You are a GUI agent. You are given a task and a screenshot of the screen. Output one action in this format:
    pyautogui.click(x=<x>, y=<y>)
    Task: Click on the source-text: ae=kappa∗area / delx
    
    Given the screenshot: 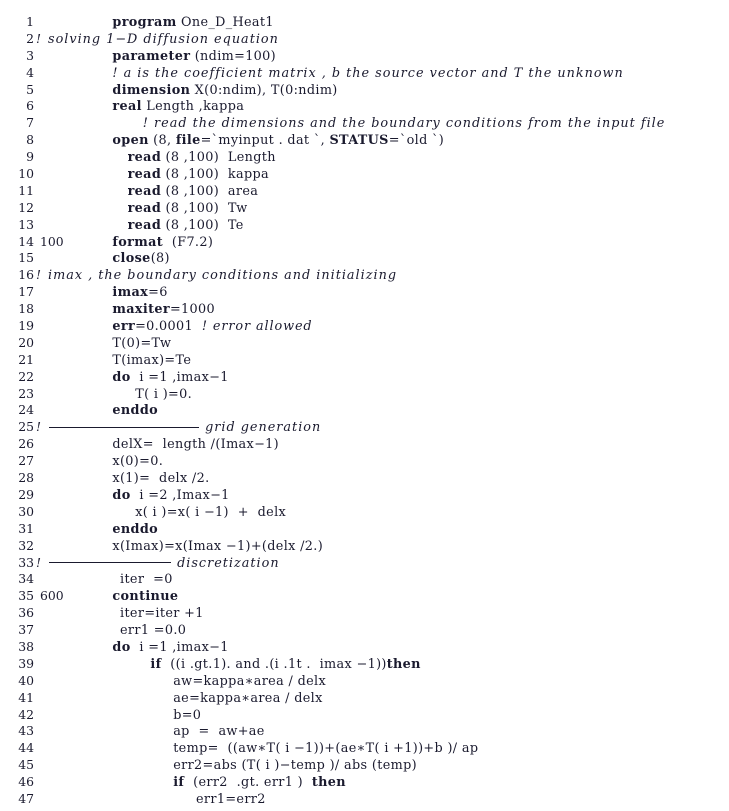 What is the action you would take?
    pyautogui.click(x=248, y=698)
    